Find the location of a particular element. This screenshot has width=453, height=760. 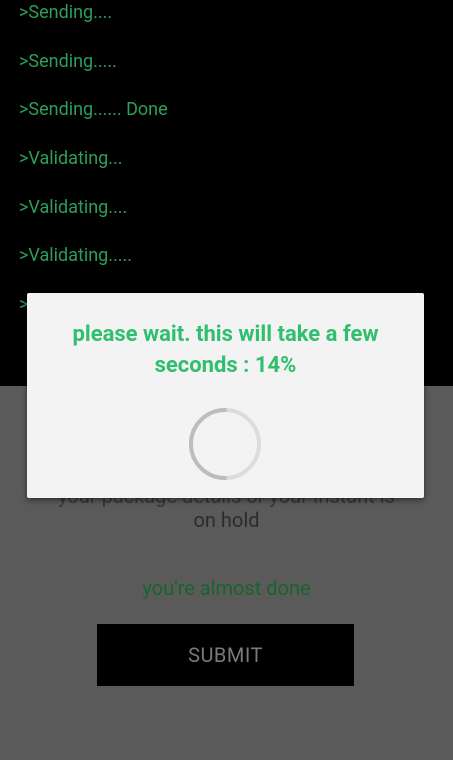

submit-button: SUBMIT is located at coordinates (225, 655).